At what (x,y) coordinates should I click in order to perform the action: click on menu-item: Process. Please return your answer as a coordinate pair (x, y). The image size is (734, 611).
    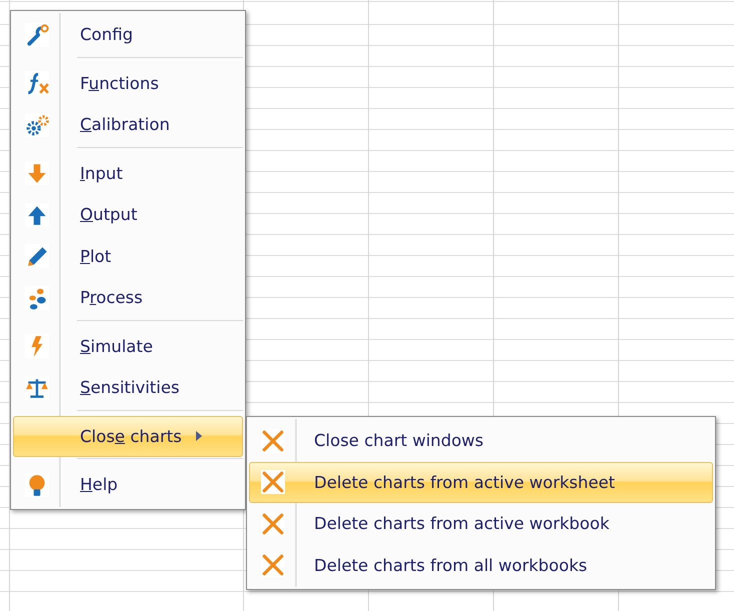
    Looking at the image, I should click on (128, 297).